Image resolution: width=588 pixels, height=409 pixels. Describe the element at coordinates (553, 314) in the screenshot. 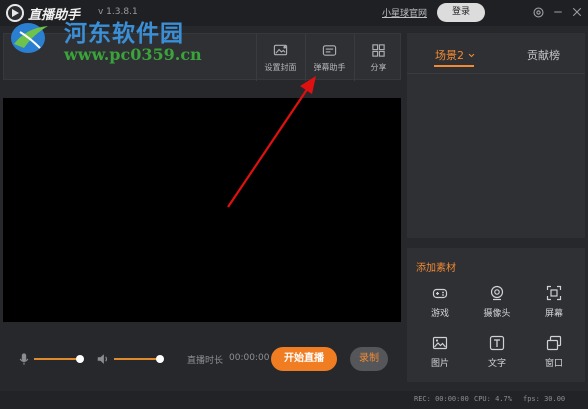

I see `material-screen-label: 屏幕` at that location.